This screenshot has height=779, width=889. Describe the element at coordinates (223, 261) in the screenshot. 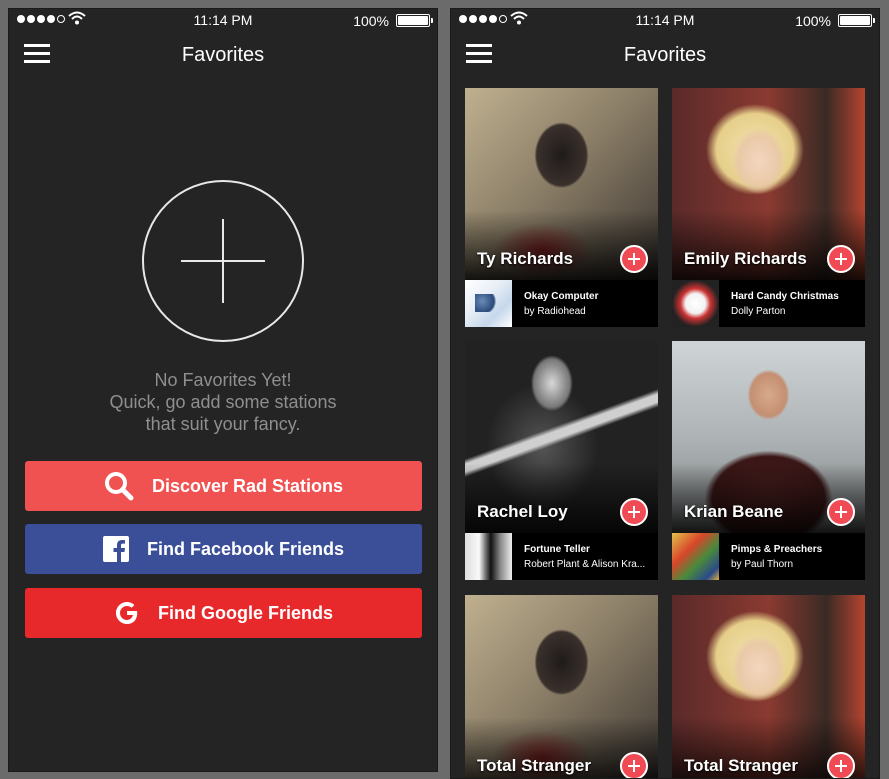

I see `add-favorite-icon` at that location.